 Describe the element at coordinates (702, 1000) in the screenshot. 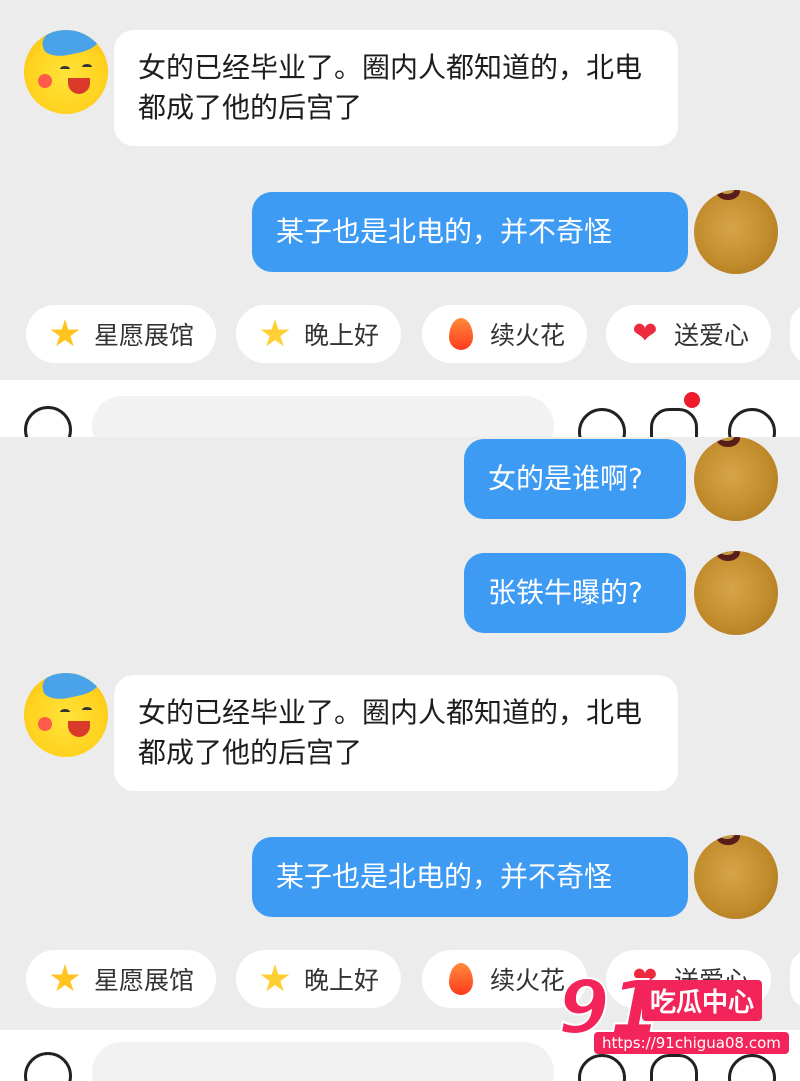

I see `watermark-brand: 吃瓜中心` at that location.